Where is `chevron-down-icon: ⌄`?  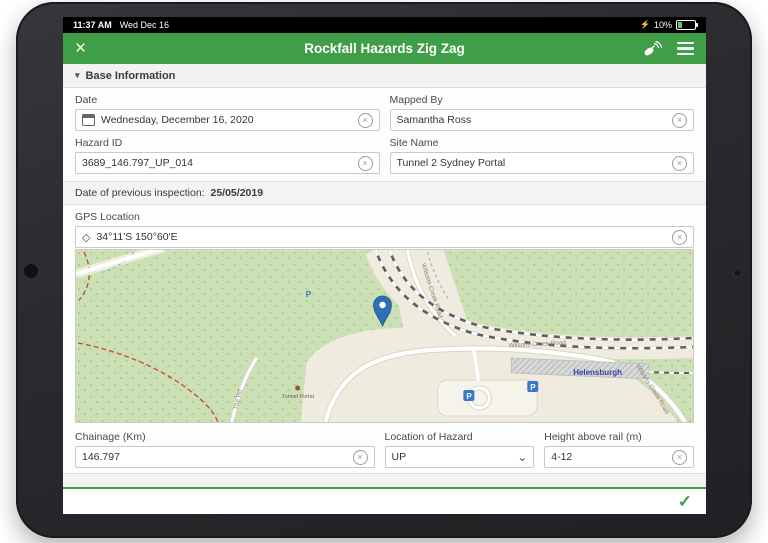
chevron-down-icon: ⌄ is located at coordinates (522, 457).